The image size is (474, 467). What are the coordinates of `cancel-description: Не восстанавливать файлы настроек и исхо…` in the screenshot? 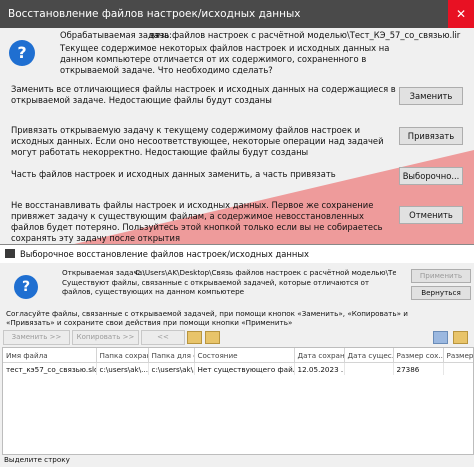 It's located at (197, 221).